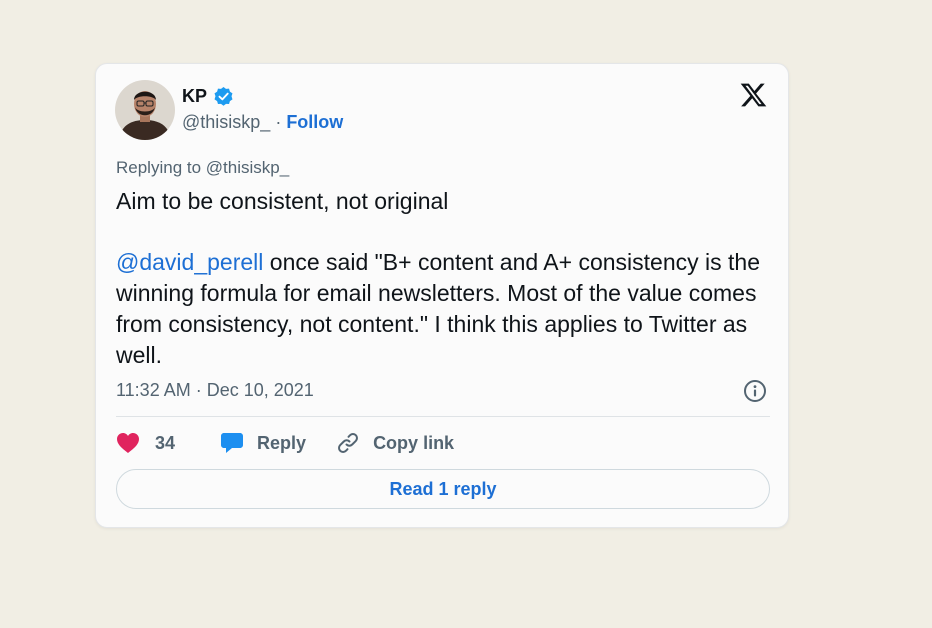 The height and width of the screenshot is (628, 932). Describe the element at coordinates (165, 442) in the screenshot. I see `like-count: 34` at that location.